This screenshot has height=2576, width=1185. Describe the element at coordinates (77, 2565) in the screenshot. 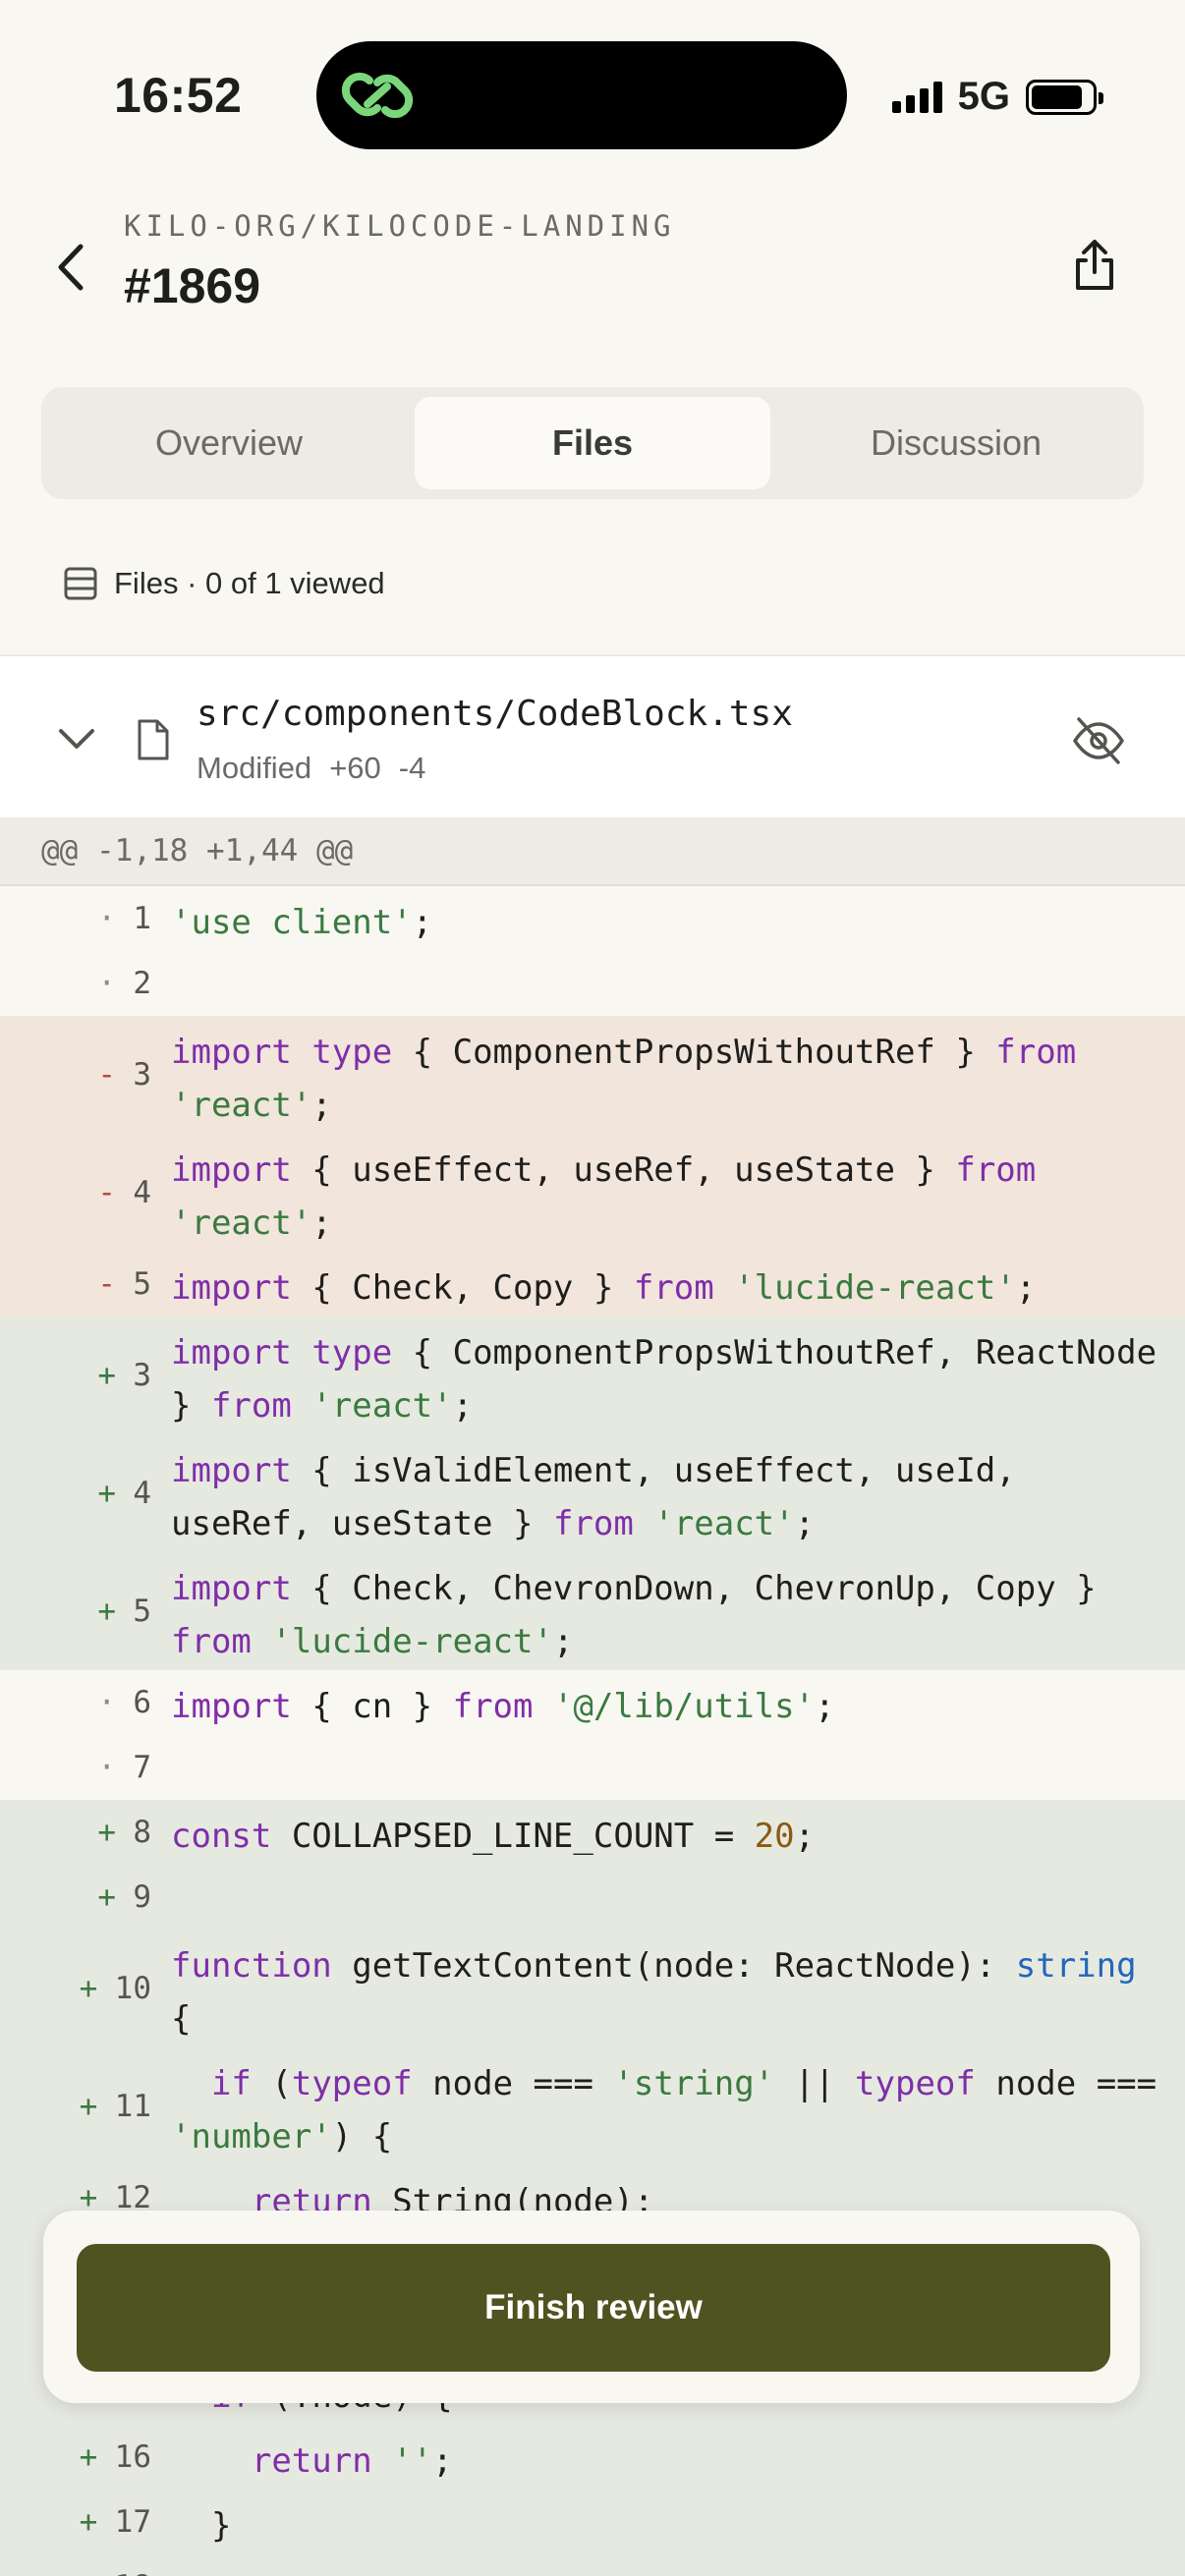

I see `line-gutter: +18` at that location.